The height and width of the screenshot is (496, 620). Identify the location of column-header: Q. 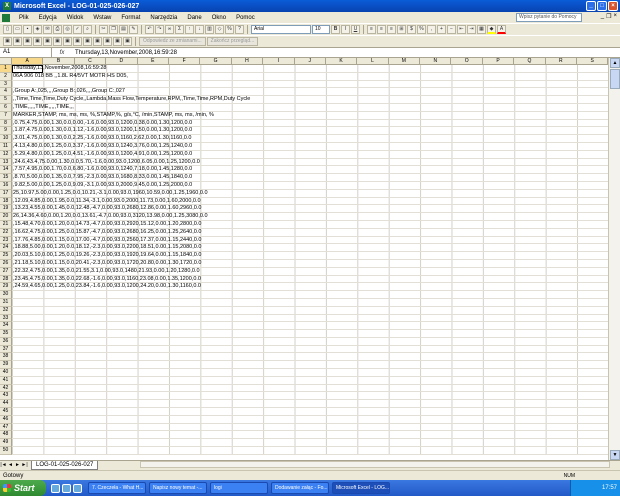
(530, 61).